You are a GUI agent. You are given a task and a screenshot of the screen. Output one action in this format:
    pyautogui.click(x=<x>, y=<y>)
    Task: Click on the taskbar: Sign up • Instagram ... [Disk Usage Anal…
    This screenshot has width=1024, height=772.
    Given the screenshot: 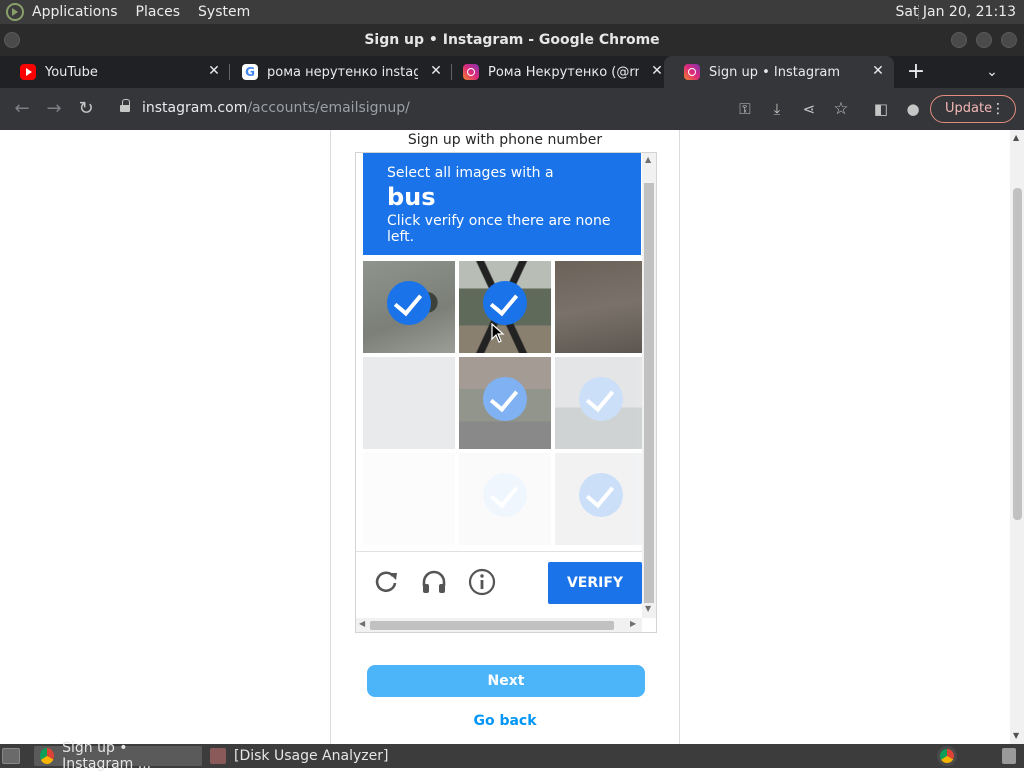 What is the action you would take?
    pyautogui.click(x=512, y=756)
    